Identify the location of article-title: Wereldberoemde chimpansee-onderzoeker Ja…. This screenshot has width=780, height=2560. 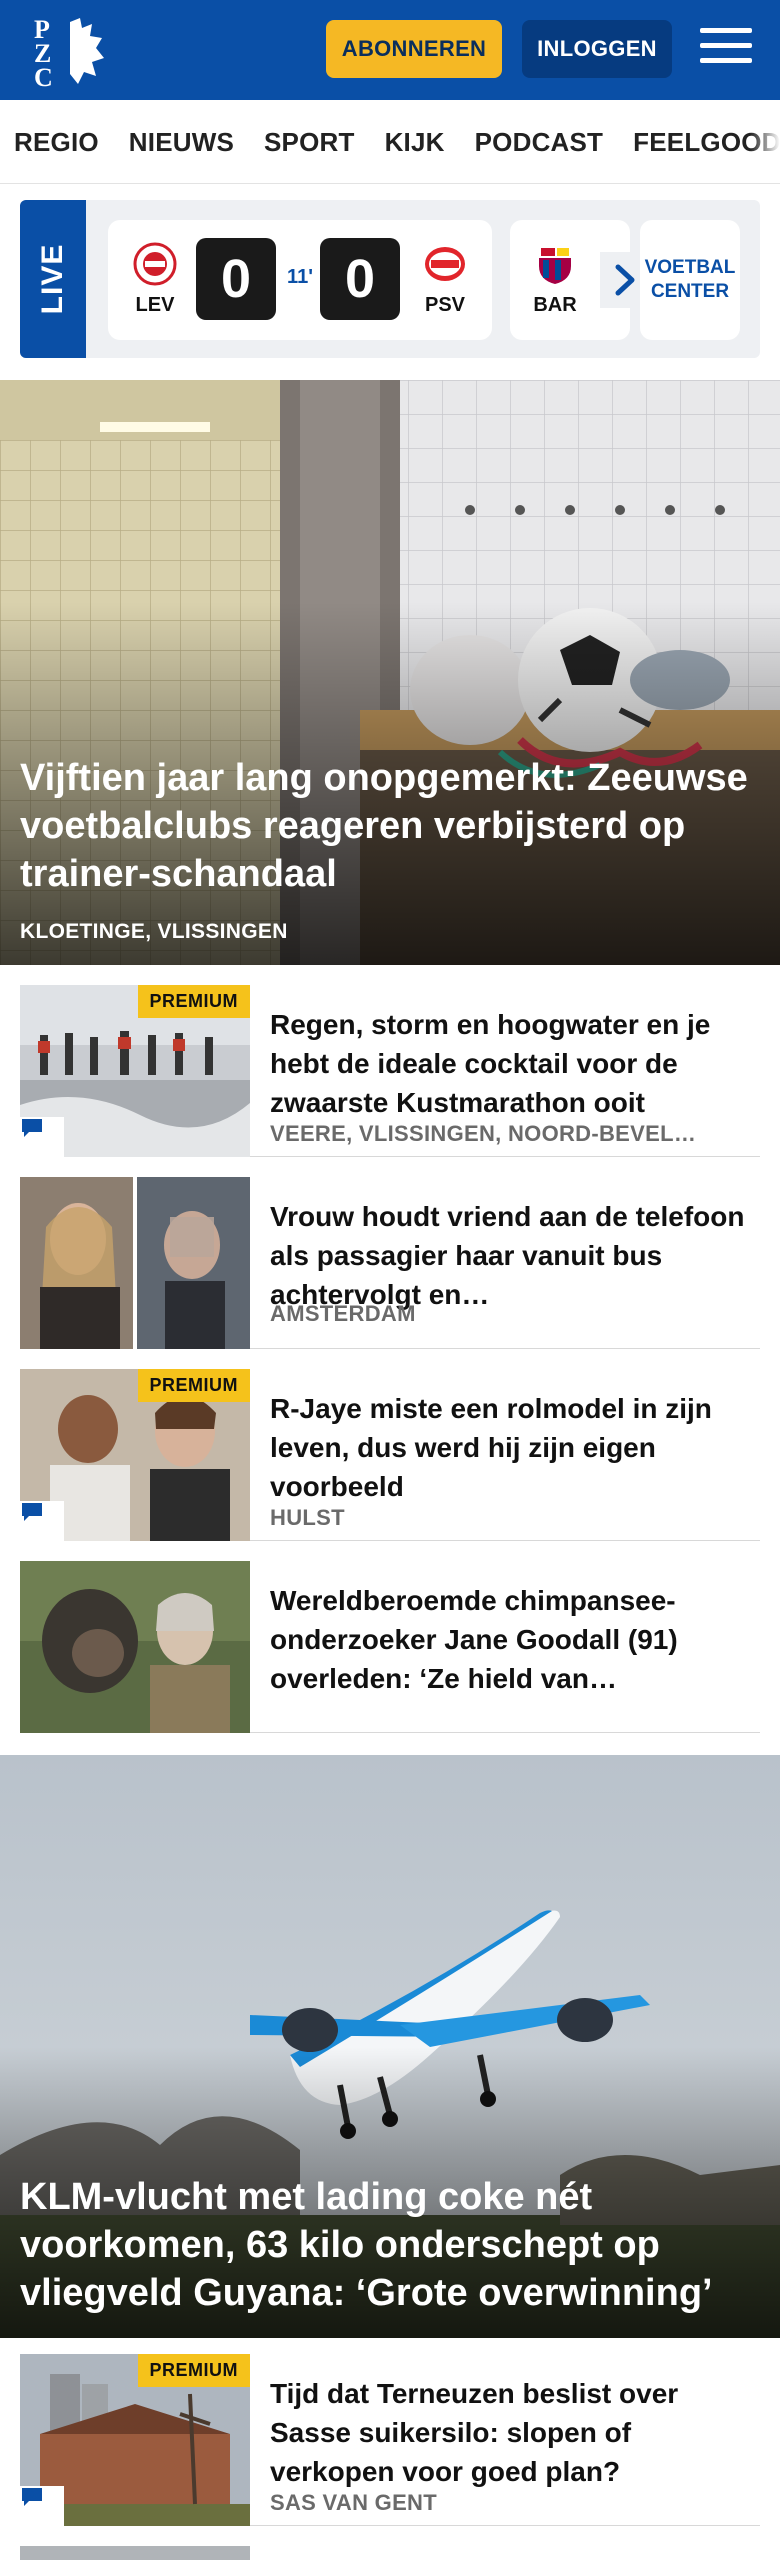
(510, 1639).